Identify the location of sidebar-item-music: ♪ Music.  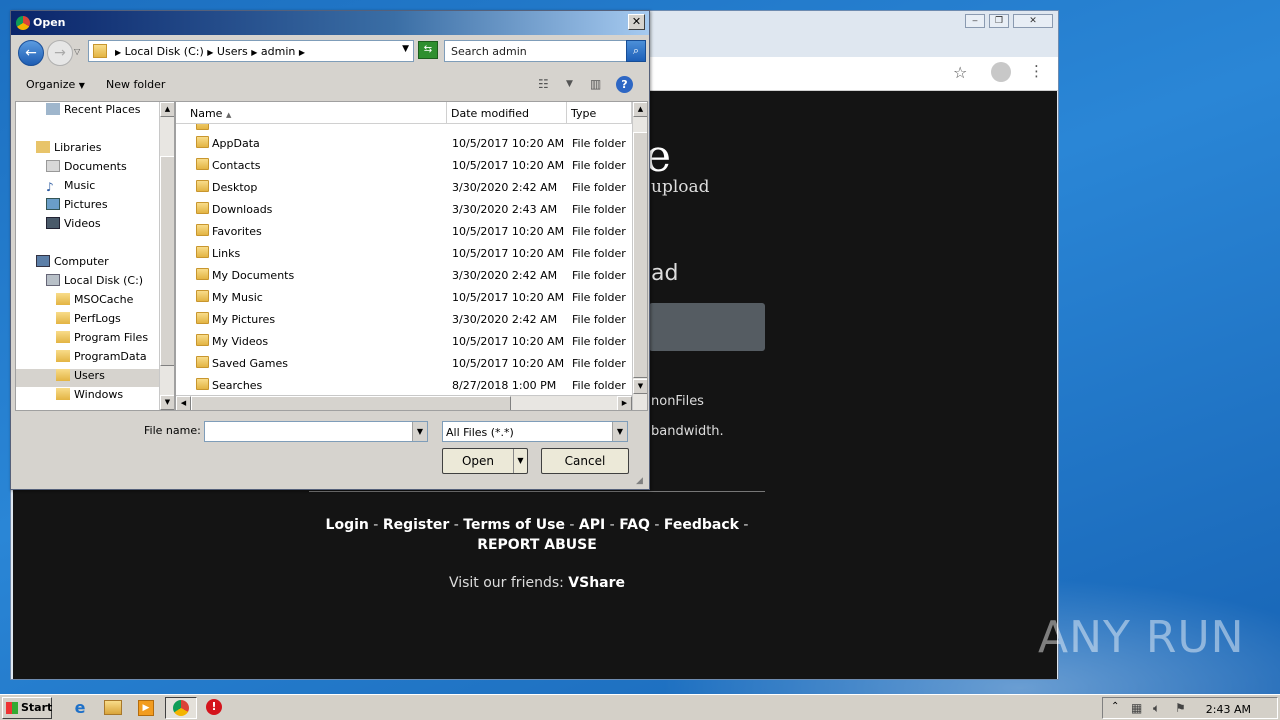
(70, 188).